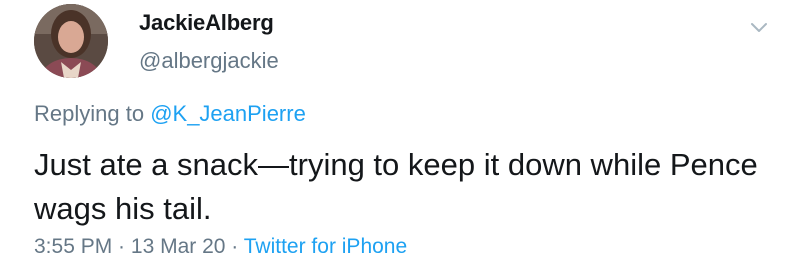  Describe the element at coordinates (759, 27) in the screenshot. I see `chevron-down-icon` at that location.